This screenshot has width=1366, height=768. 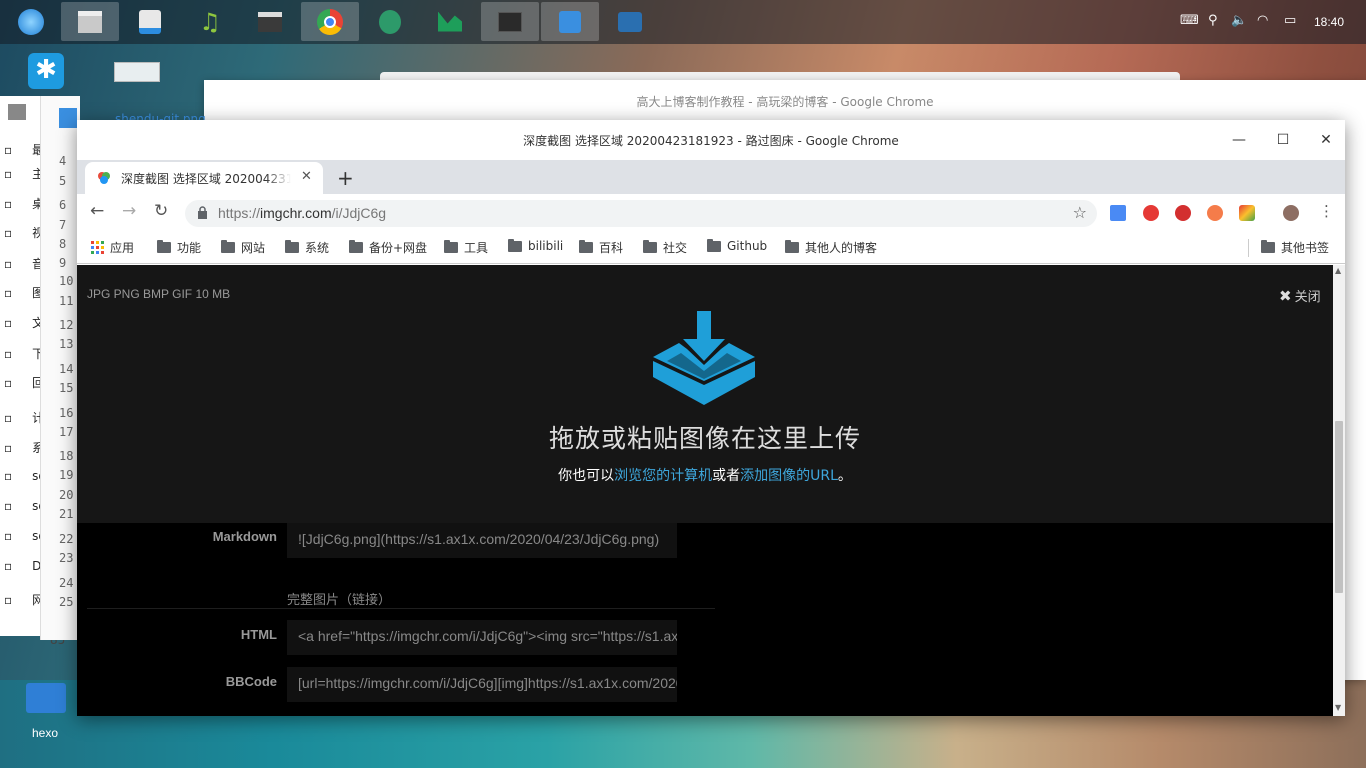 I want to click on scroll-down-icon: ▼, so click(x=1338, y=707).